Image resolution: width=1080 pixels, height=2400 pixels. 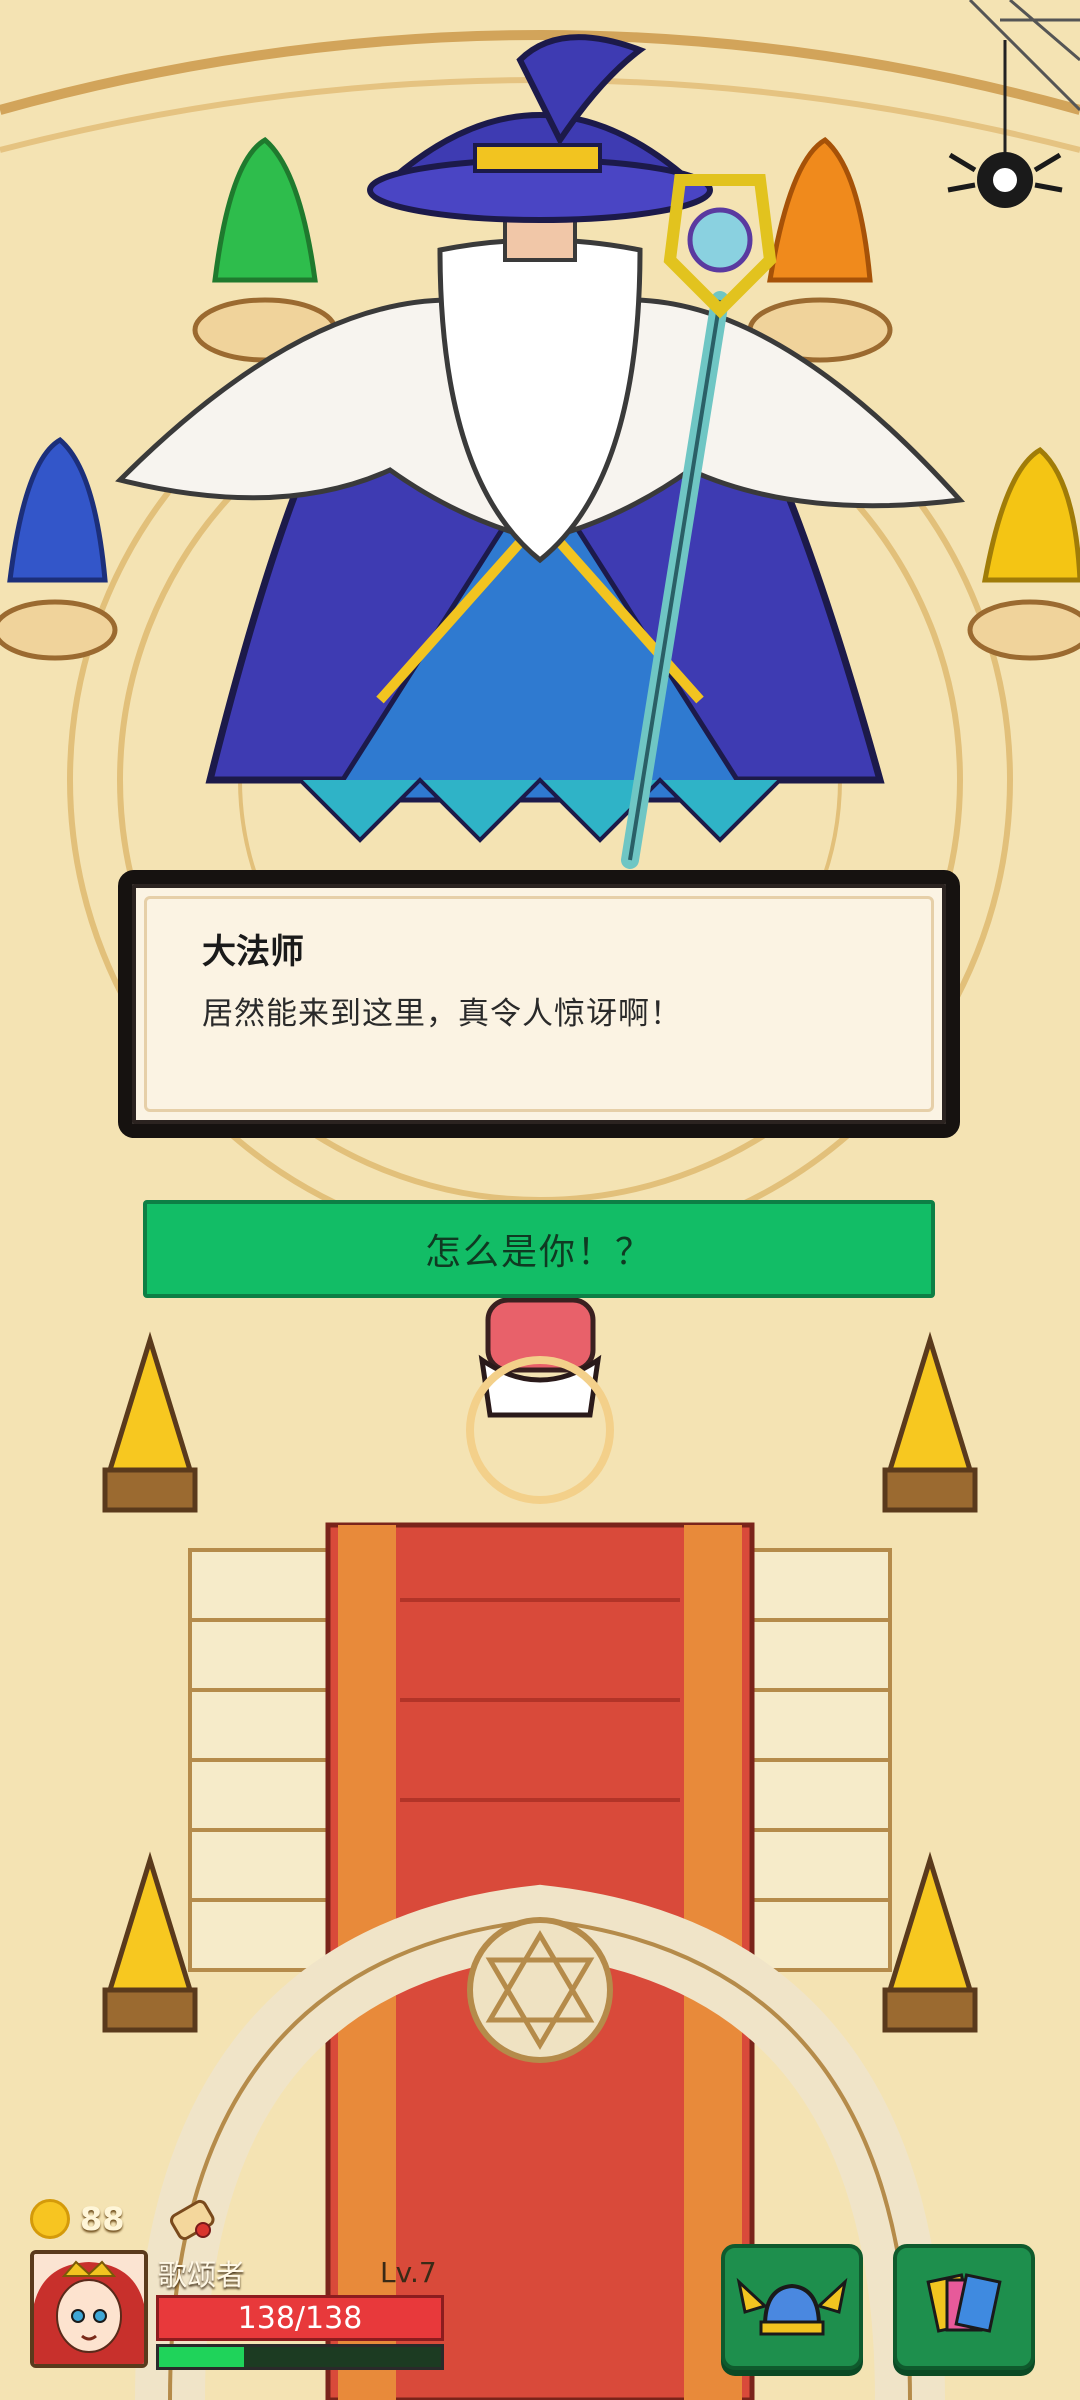 What do you see at coordinates (300, 2357) in the screenshot?
I see `xp-bar` at bounding box center [300, 2357].